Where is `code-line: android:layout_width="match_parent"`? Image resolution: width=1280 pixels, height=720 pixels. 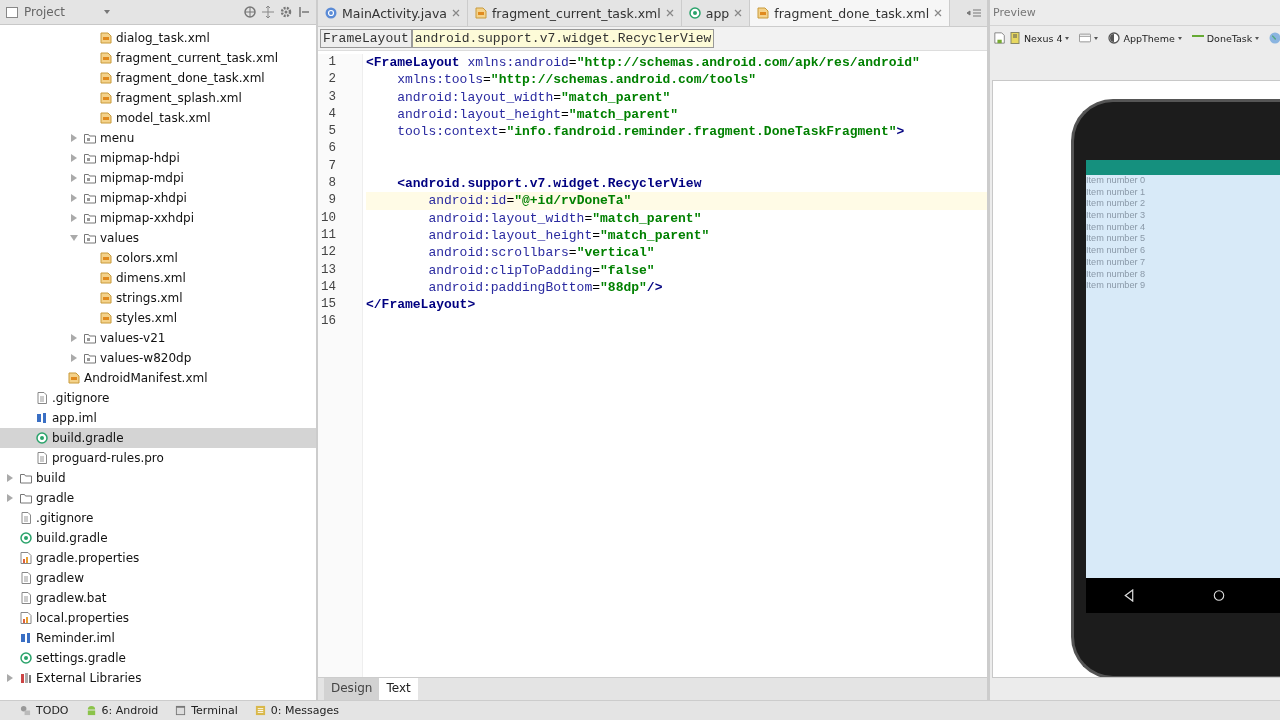 code-line: android:layout_width="match_parent" is located at coordinates (565, 218).